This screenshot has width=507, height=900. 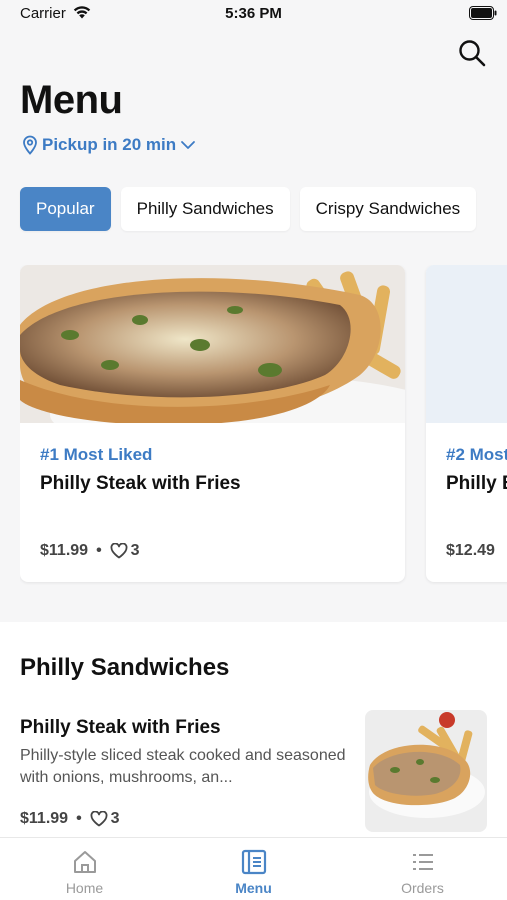 What do you see at coordinates (472, 53) in the screenshot?
I see `search-icon` at bounding box center [472, 53].